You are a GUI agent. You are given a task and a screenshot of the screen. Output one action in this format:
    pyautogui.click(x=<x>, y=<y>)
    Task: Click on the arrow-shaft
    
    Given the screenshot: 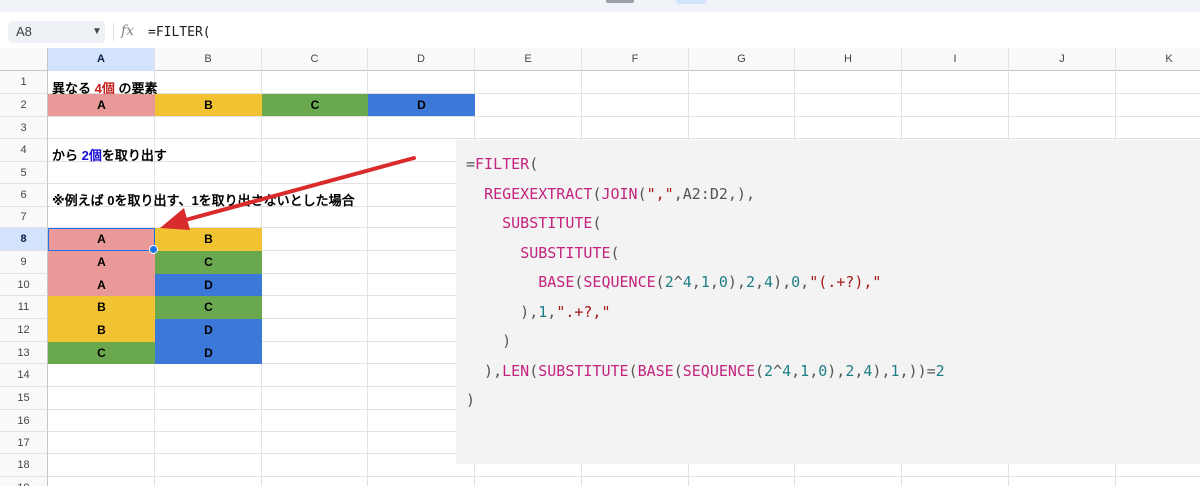 What is the action you would take?
    pyautogui.click(x=296, y=190)
    